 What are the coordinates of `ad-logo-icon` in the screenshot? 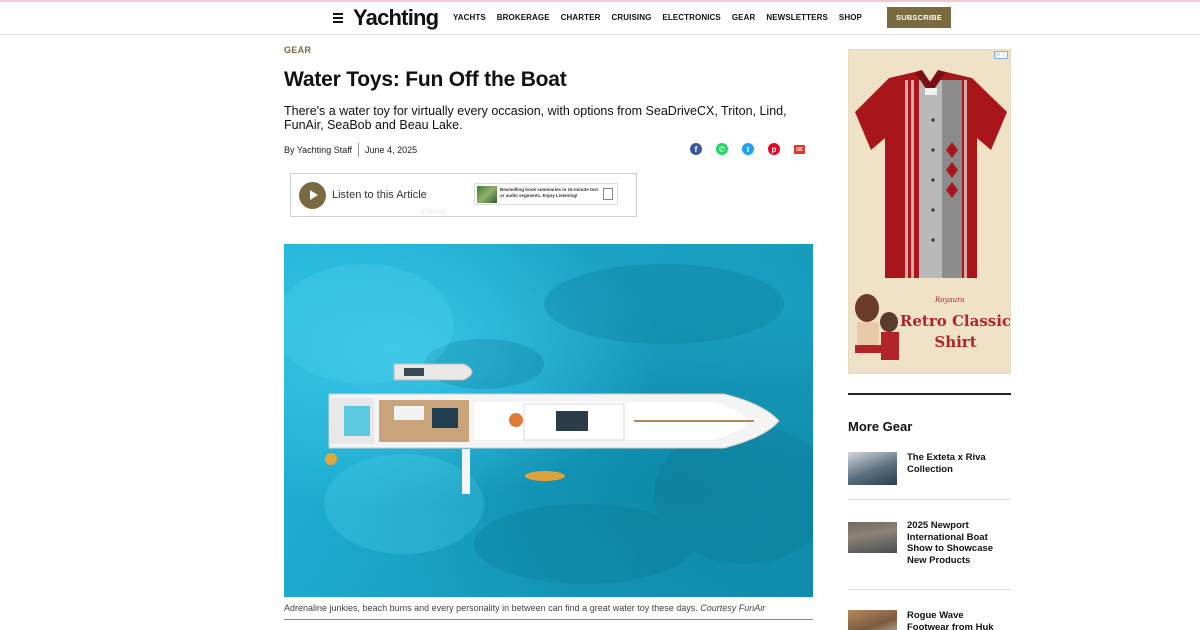 It's located at (608, 194).